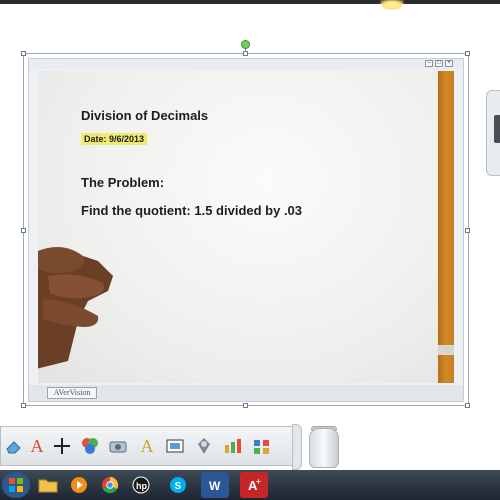 This screenshot has width=500, height=500. Describe the element at coordinates (250, 2) in the screenshot. I see `top-bar` at that location.